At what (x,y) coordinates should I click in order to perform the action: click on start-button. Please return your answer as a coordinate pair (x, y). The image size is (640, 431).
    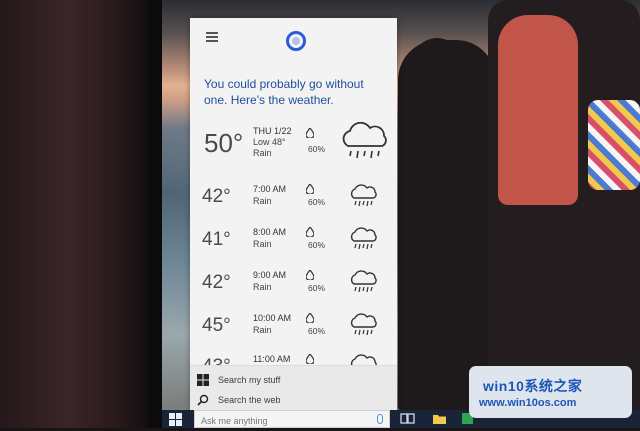
    Looking at the image, I should click on (176, 419).